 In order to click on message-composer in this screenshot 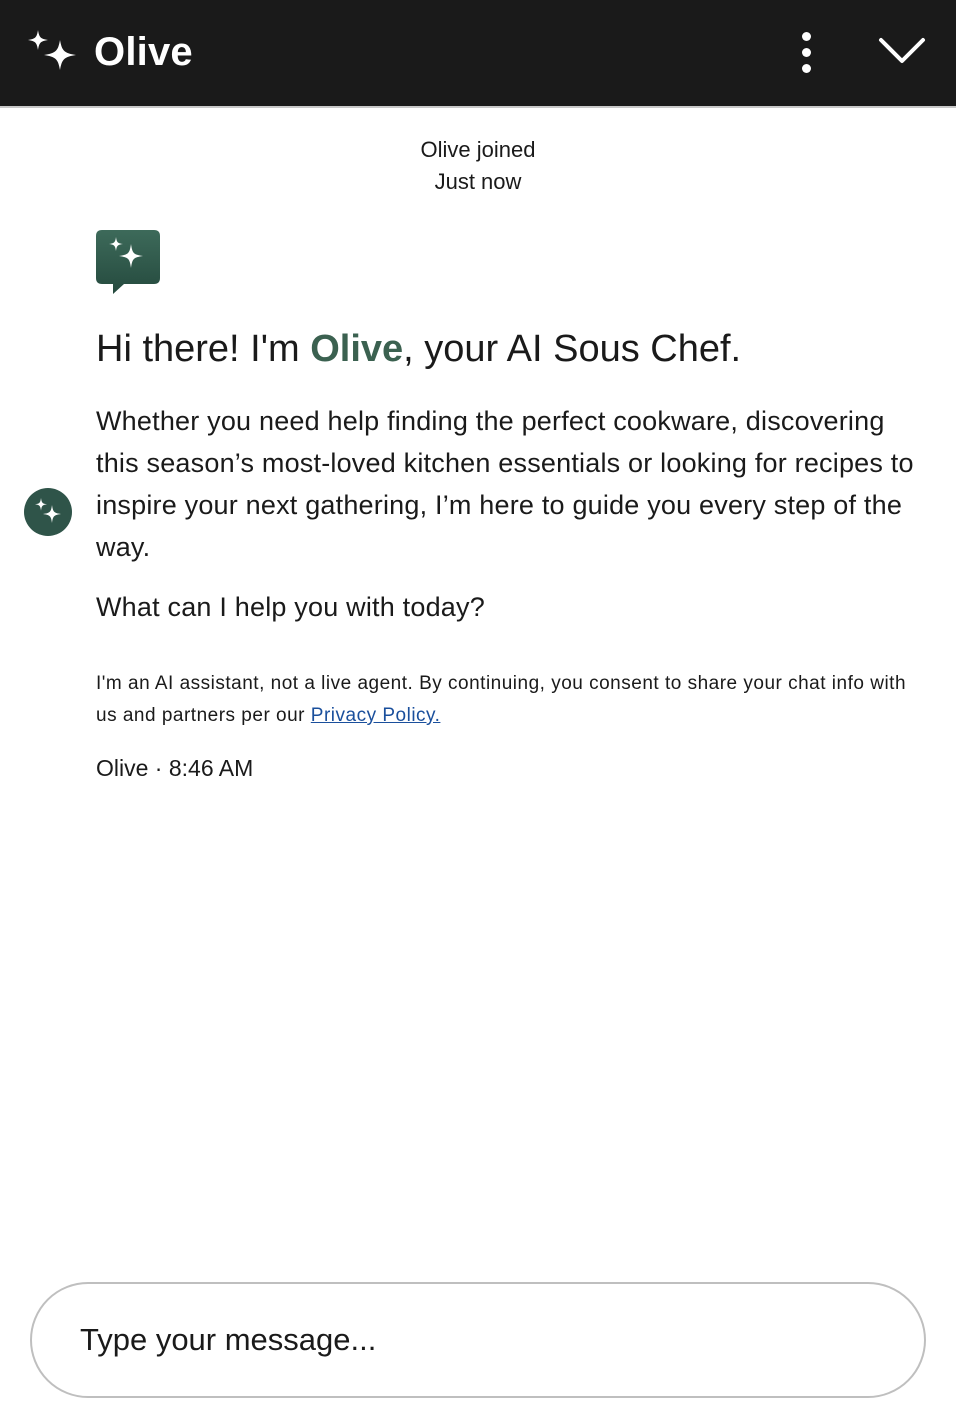, I will do `click(478, 1340)`.